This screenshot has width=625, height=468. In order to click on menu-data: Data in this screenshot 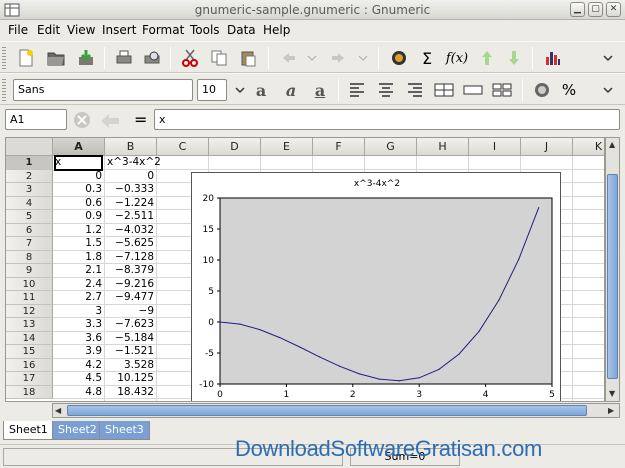, I will do `click(241, 30)`.